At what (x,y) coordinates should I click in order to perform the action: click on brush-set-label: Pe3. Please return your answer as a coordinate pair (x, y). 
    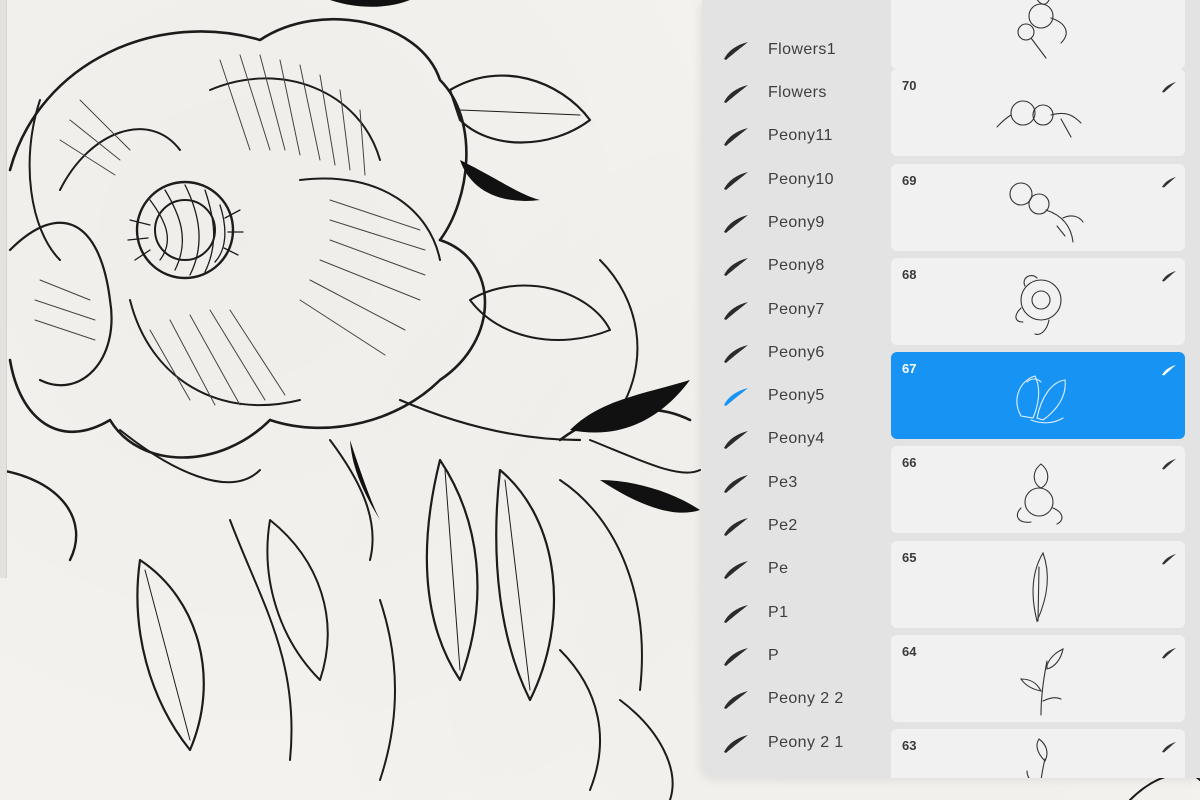
    Looking at the image, I should click on (783, 482).